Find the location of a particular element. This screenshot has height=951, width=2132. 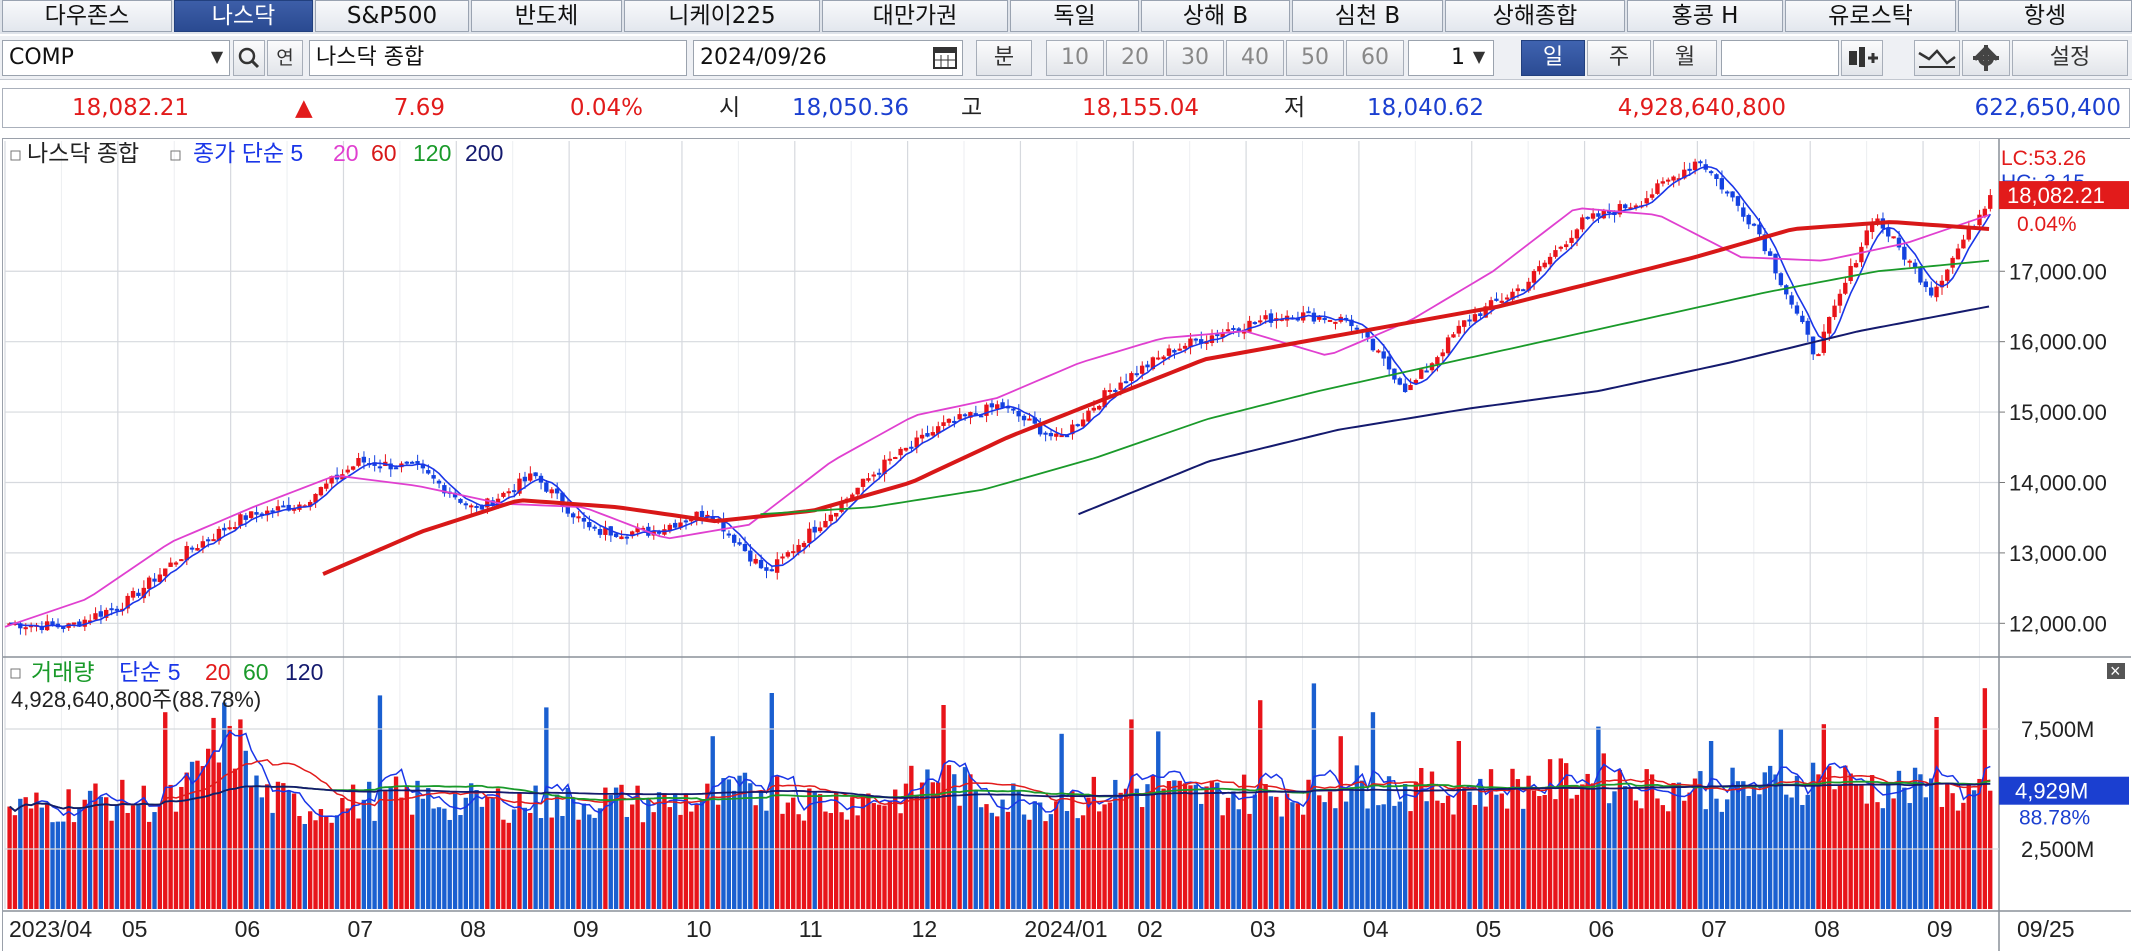

interval-button: 40 is located at coordinates (1255, 58).